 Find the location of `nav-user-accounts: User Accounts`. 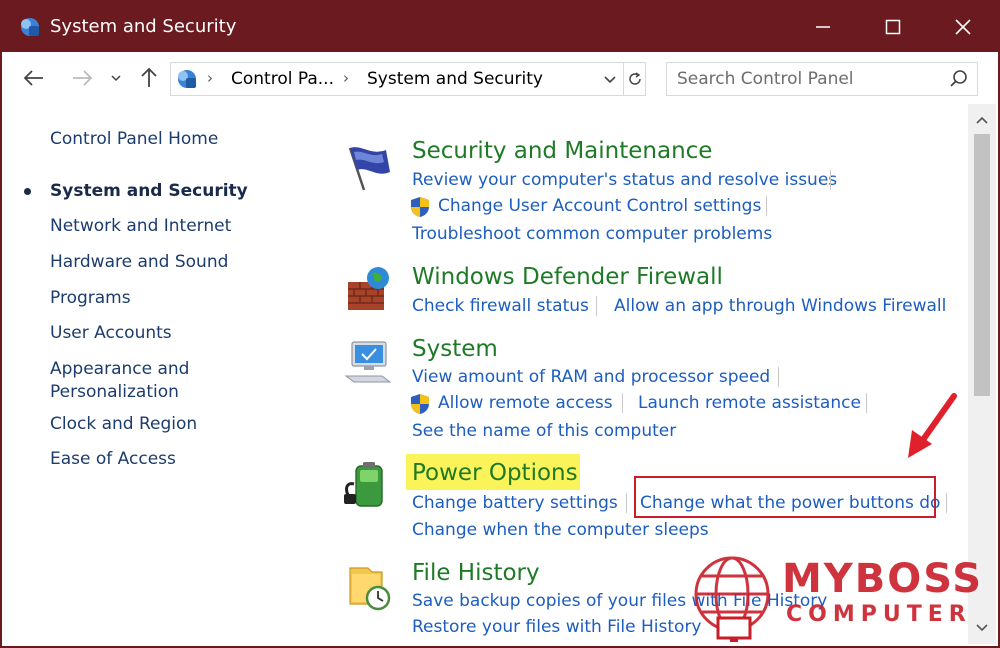

nav-user-accounts: User Accounts is located at coordinates (111, 333).